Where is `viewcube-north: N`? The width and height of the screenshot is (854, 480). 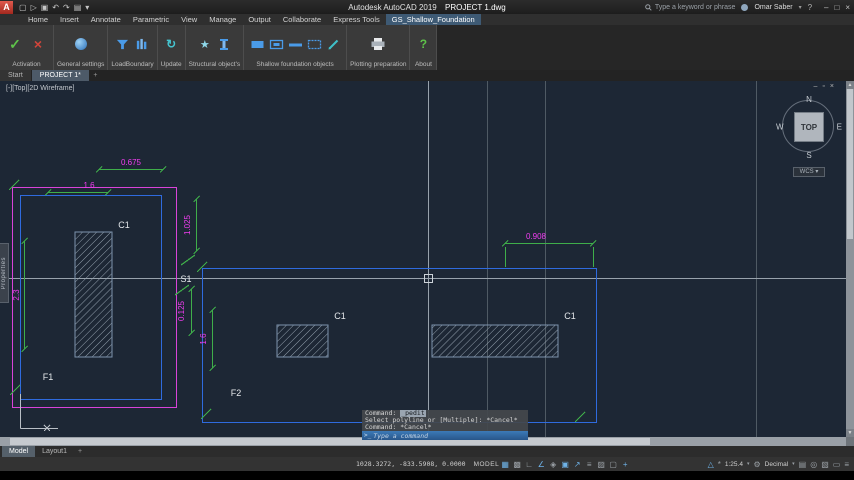
viewcube-north: N is located at coordinates (809, 99).